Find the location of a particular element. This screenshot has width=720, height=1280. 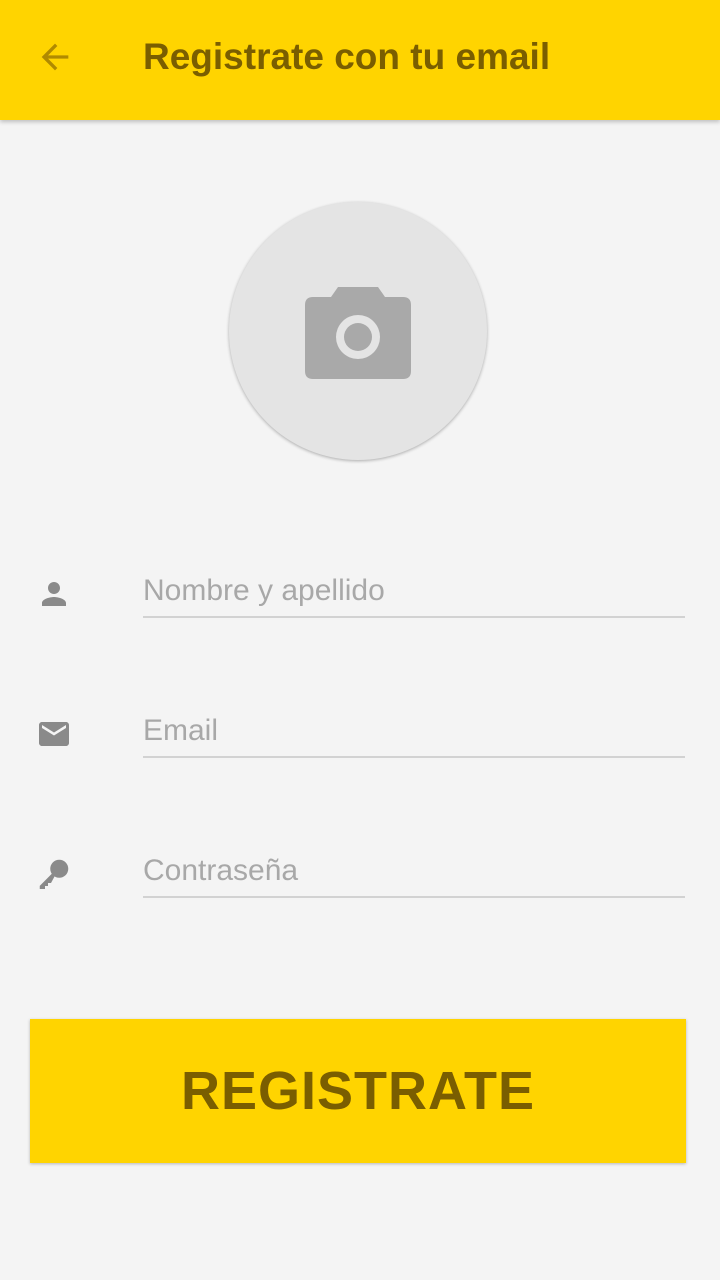

name-field is located at coordinates (414, 592).